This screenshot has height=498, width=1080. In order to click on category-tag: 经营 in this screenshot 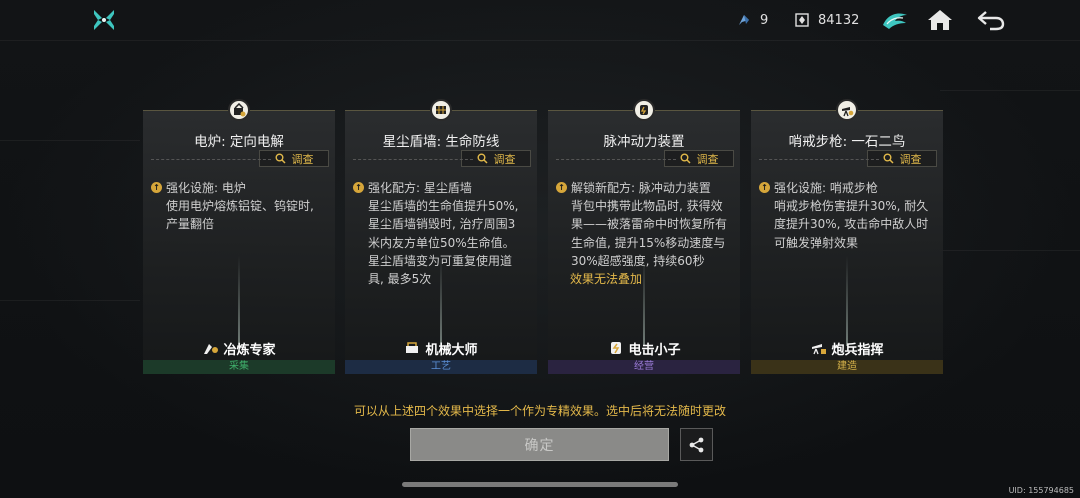, I will do `click(644, 367)`.